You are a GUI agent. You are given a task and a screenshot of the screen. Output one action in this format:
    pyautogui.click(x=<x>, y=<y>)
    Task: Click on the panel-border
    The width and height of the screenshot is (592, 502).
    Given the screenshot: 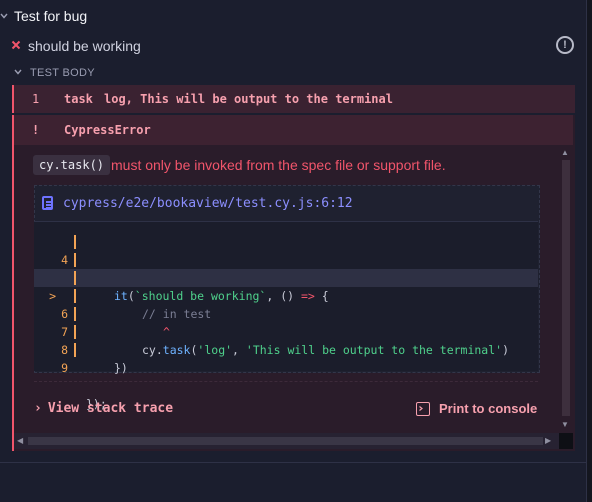 What is the action you would take?
    pyautogui.click(x=589, y=251)
    